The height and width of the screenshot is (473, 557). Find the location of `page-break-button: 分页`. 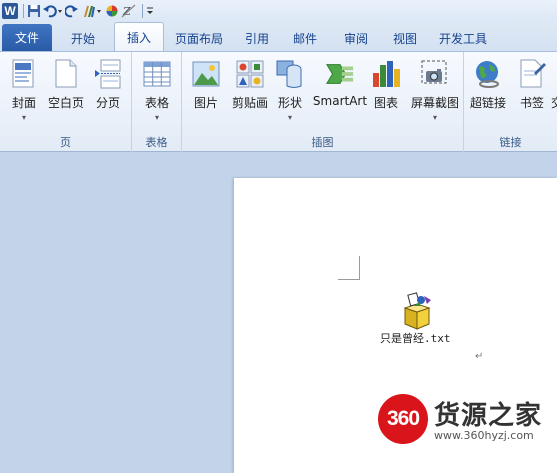

page-break-button: 分页 is located at coordinates (108, 92).